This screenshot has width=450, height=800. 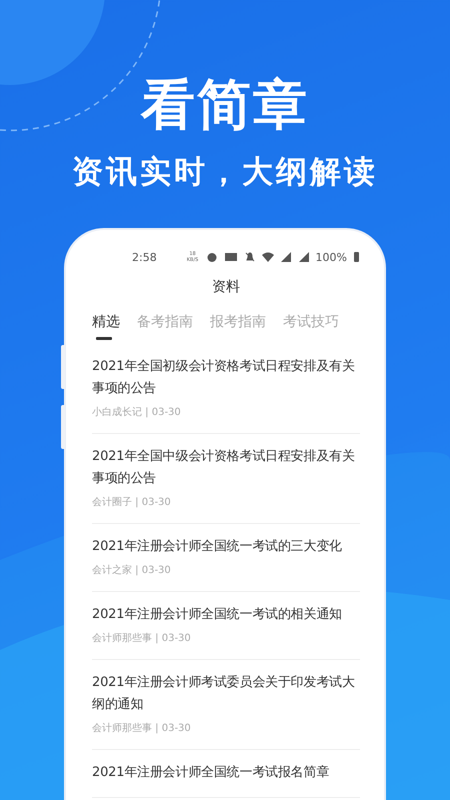 What do you see at coordinates (132, 571) in the screenshot?
I see `article-meta: 会计之家 | 03-30` at bounding box center [132, 571].